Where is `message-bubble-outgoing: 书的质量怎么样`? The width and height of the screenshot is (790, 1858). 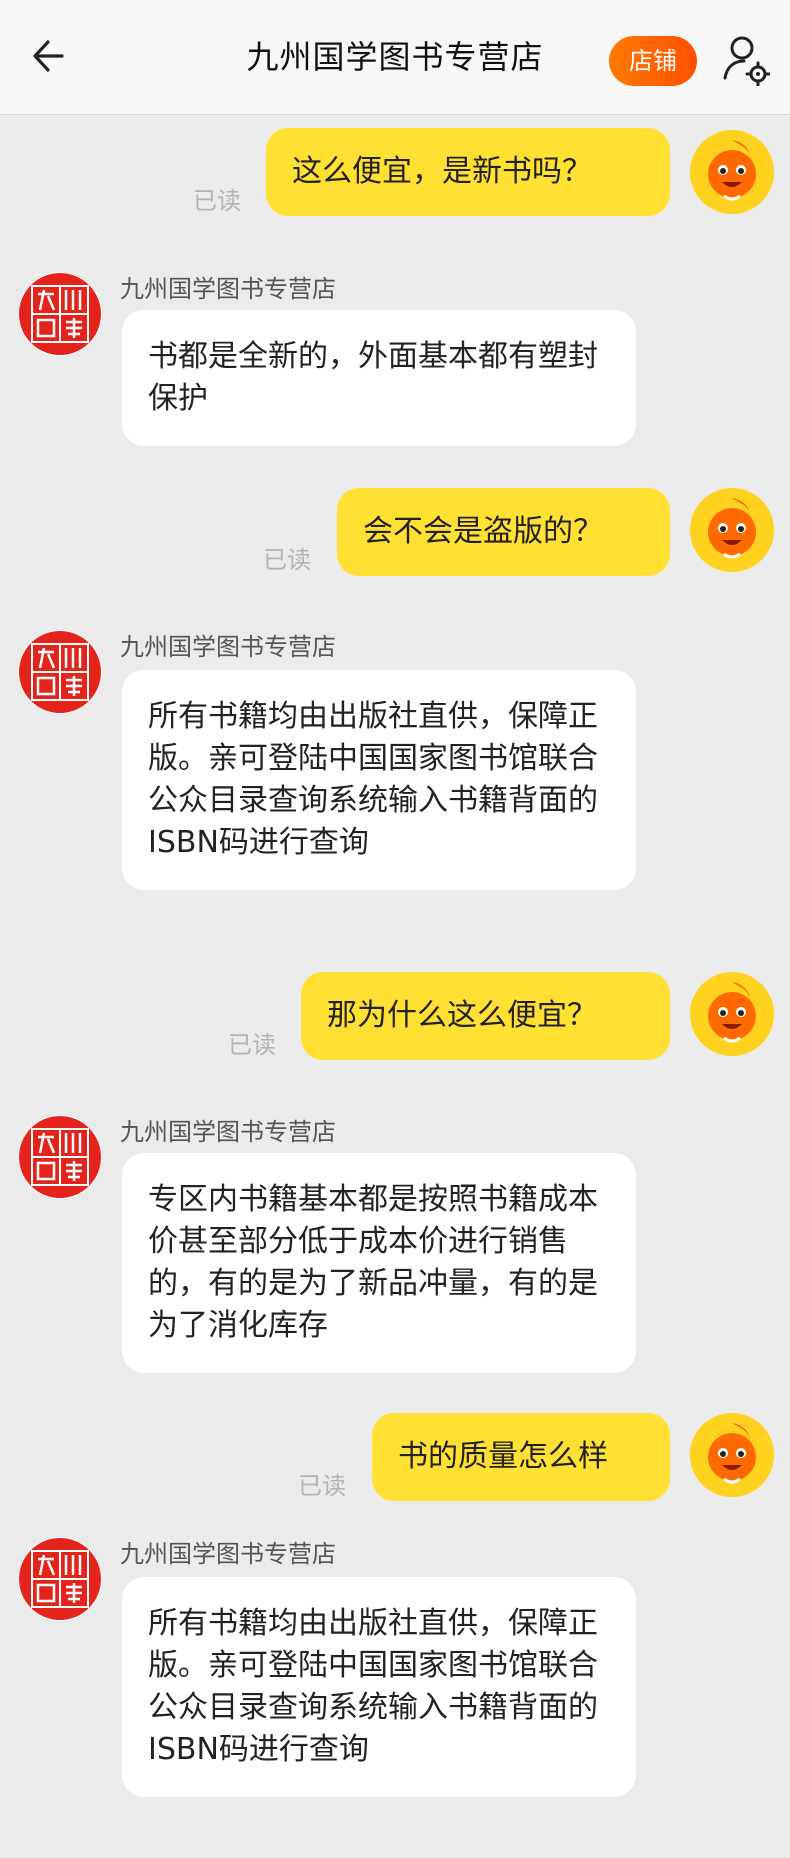
message-bubble-outgoing: 书的质量怎么样 is located at coordinates (521, 1457).